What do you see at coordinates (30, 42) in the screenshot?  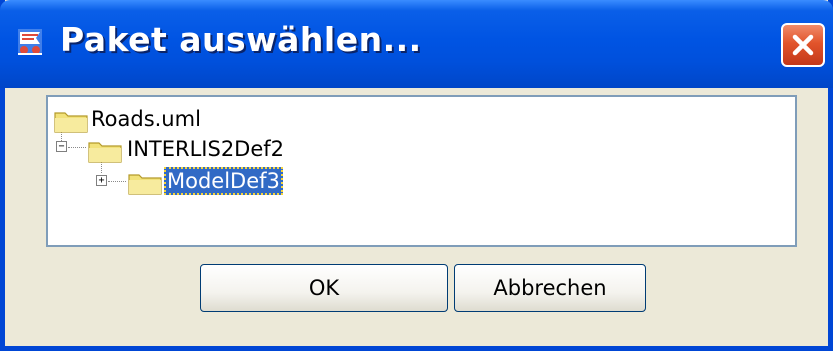 I see `app-icon` at bounding box center [30, 42].